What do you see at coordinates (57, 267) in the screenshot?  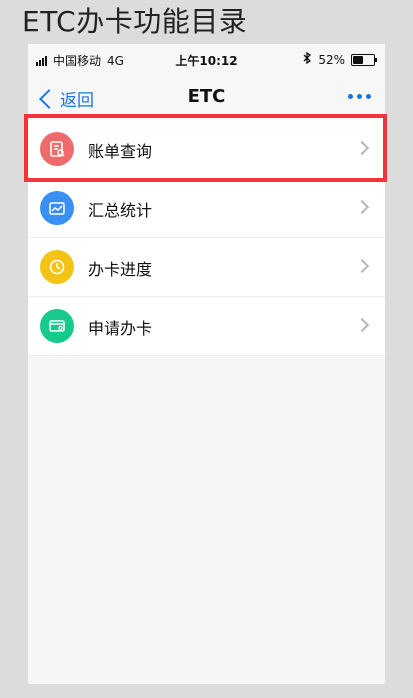 I see `card-progress-icon` at bounding box center [57, 267].